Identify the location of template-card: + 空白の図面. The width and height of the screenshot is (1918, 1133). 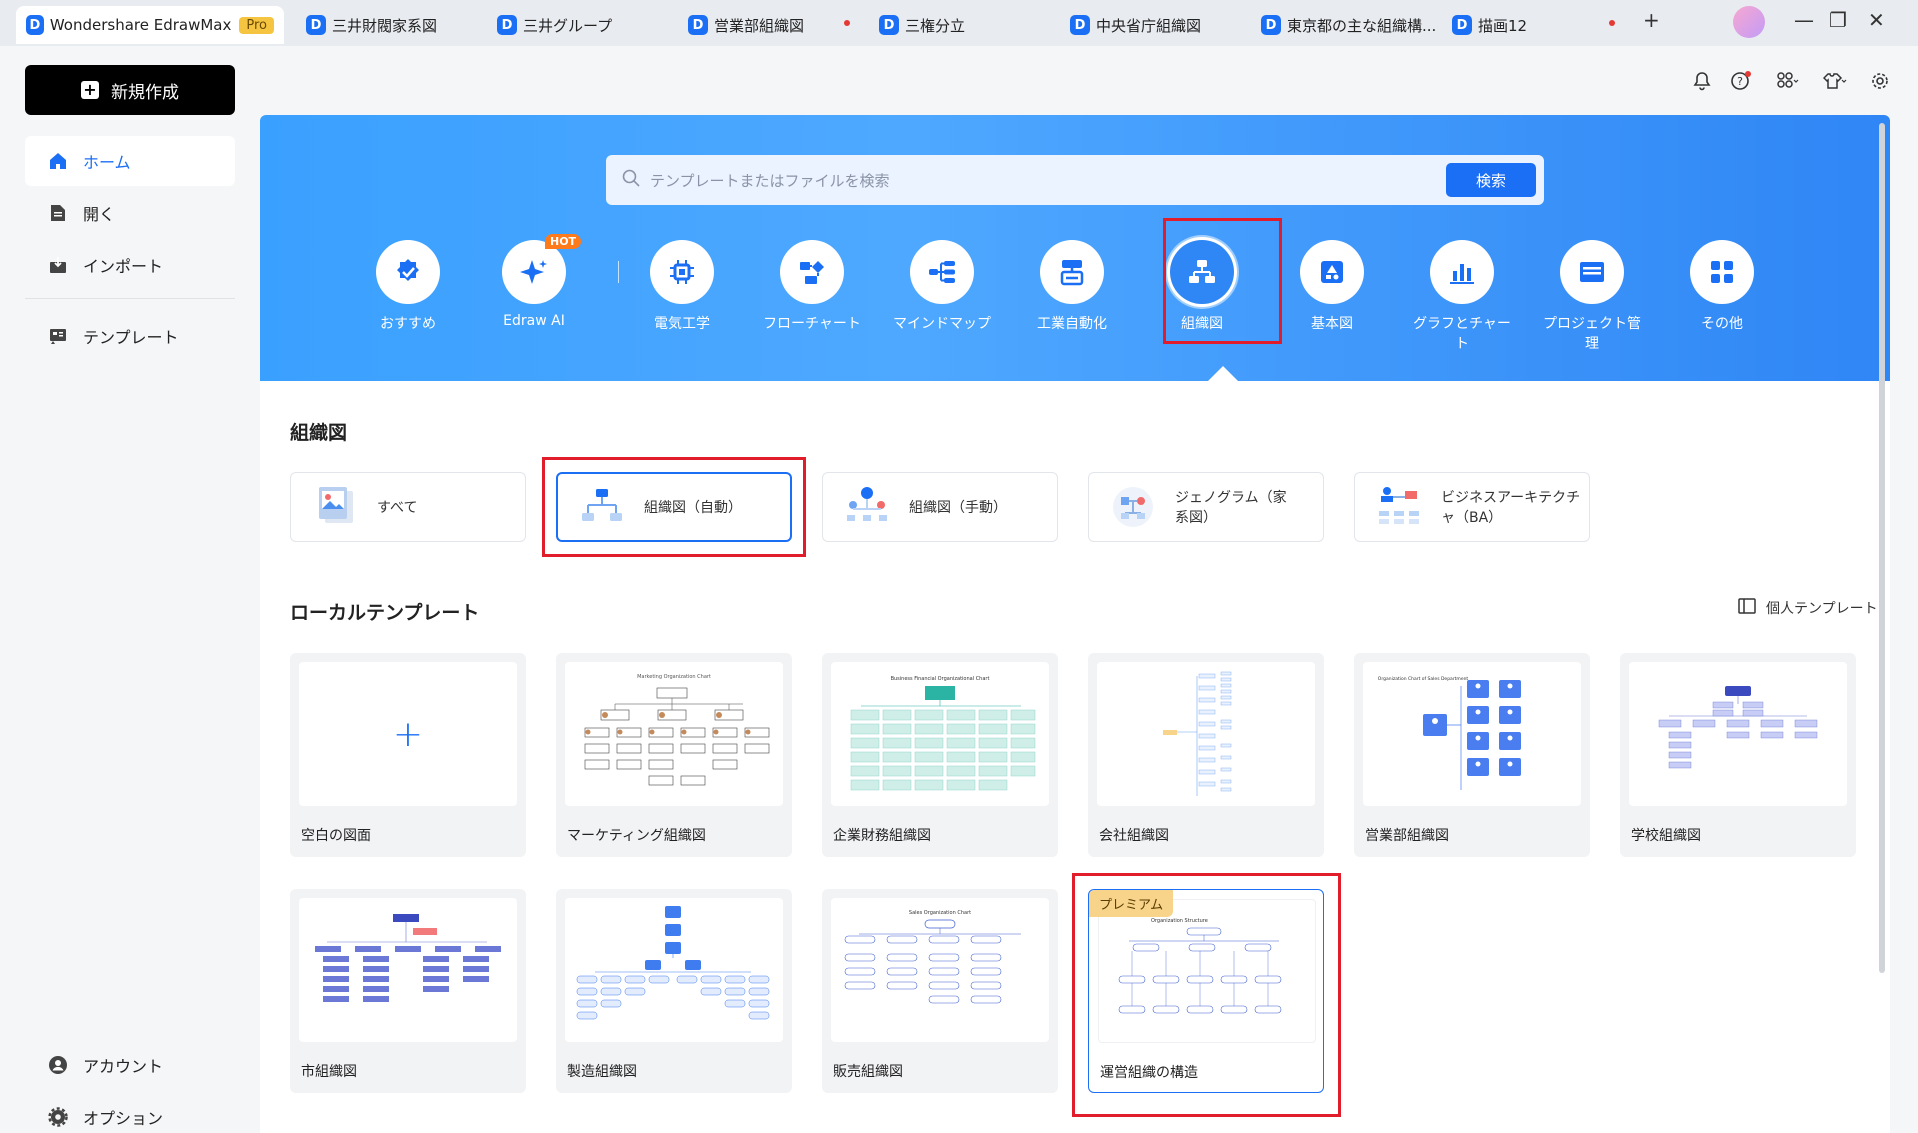
(408, 755).